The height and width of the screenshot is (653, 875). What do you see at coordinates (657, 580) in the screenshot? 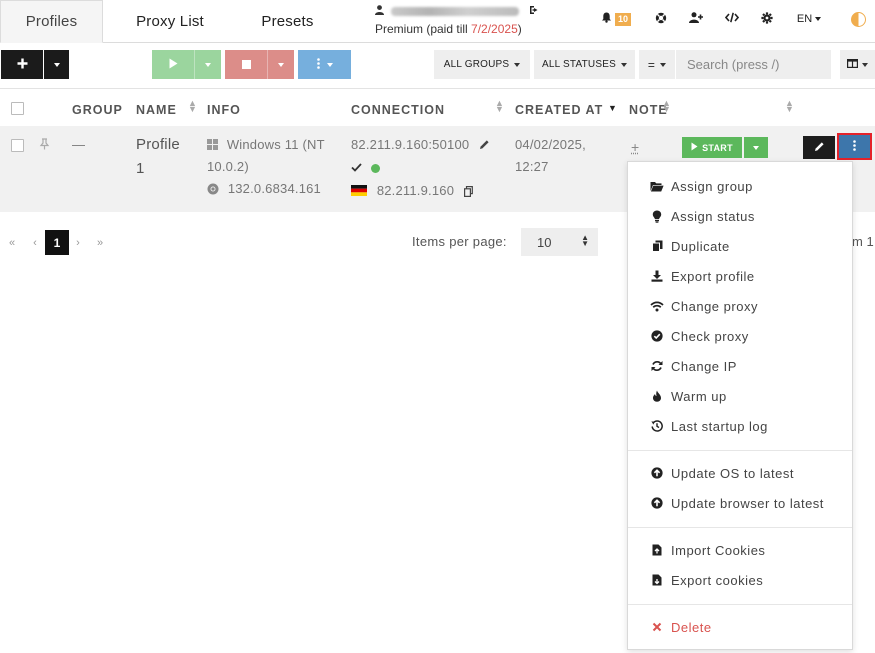
I see `file-export-icon` at bounding box center [657, 580].